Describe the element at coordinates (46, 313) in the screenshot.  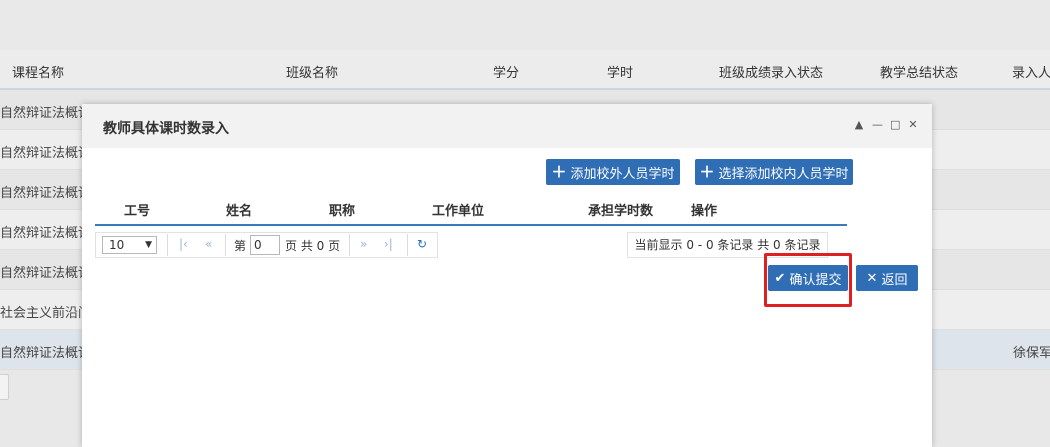
I see `course-name-cell: 社会主义前沿问` at that location.